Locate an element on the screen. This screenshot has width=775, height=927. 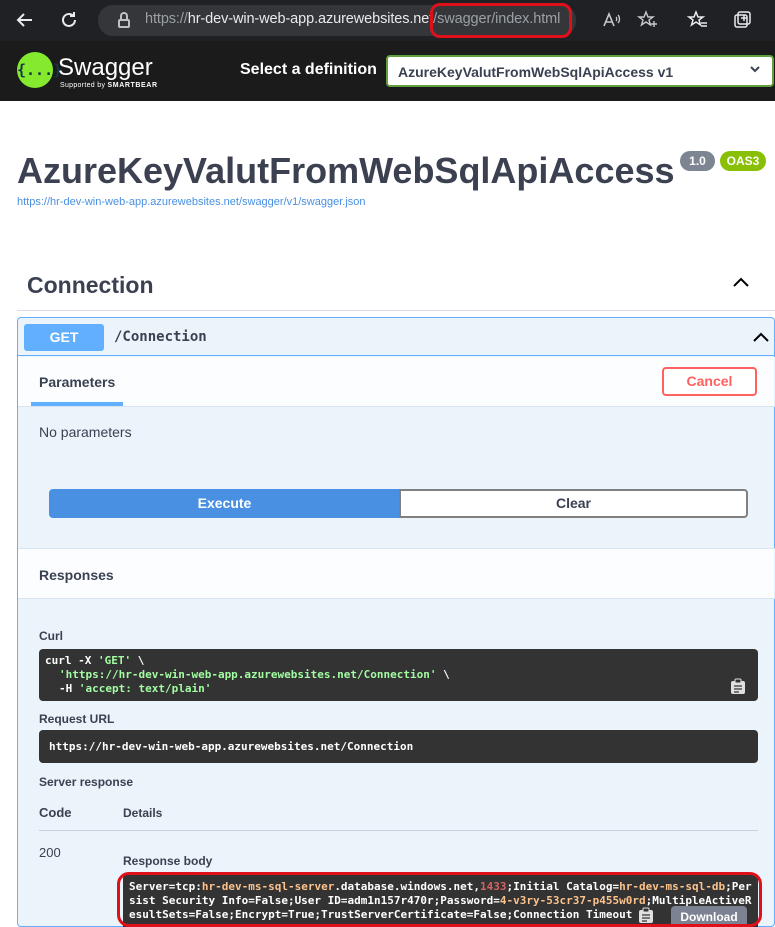
body-part-server: hr-dev-ms-sql-server is located at coordinates (268, 886).